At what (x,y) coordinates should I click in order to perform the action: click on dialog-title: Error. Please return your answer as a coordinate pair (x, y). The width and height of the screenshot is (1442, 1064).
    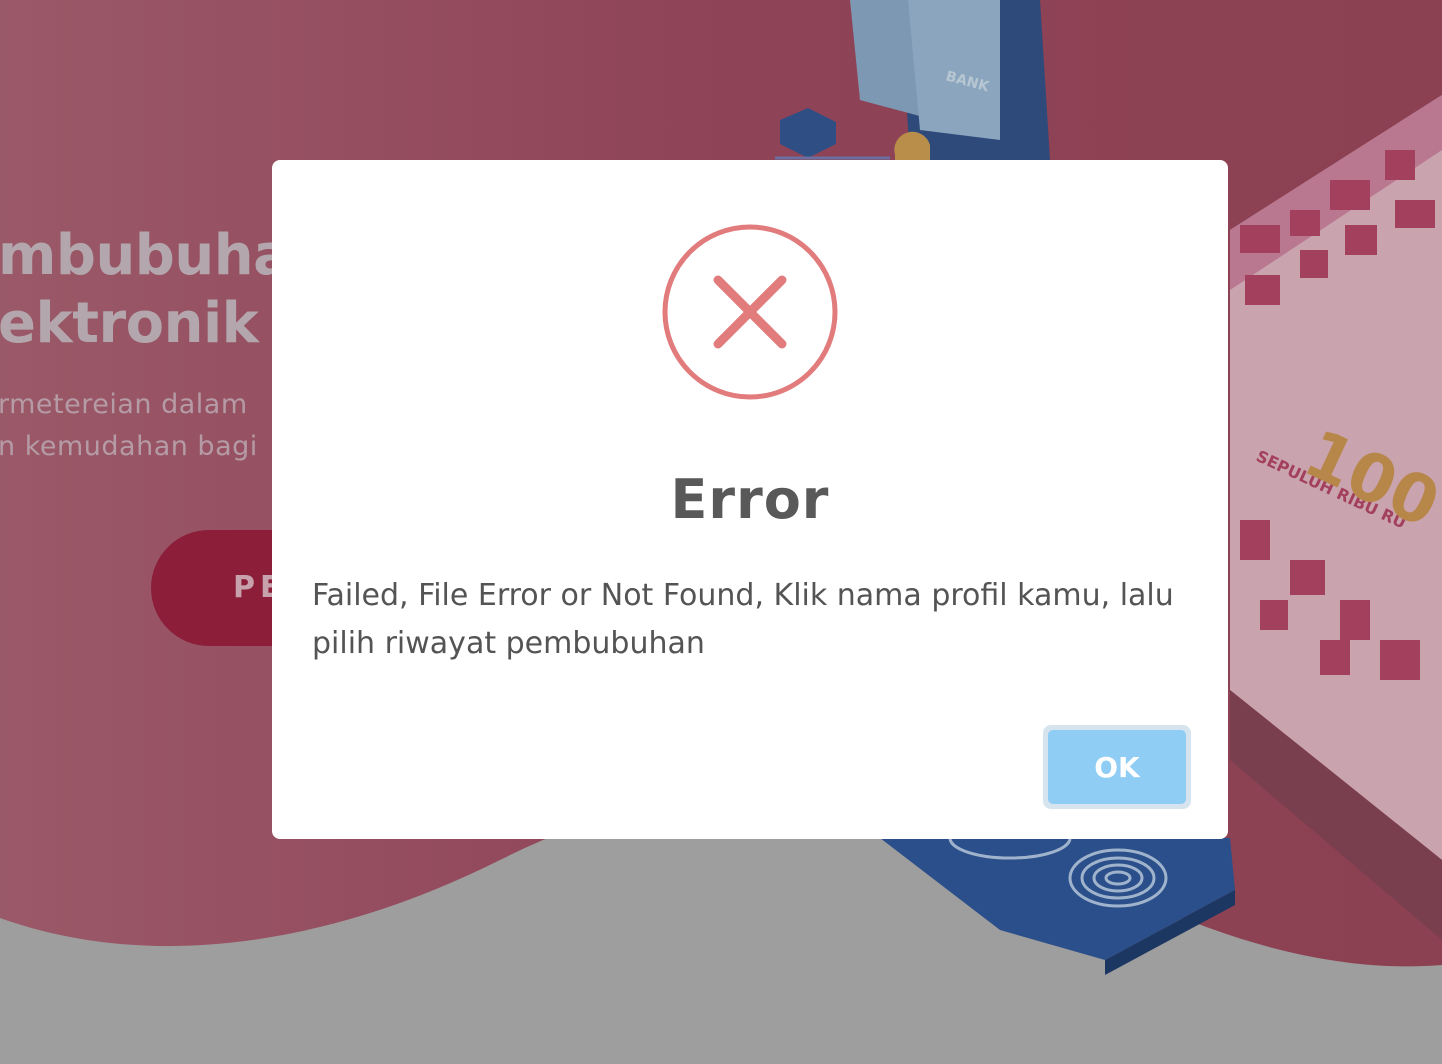
    Looking at the image, I should click on (750, 499).